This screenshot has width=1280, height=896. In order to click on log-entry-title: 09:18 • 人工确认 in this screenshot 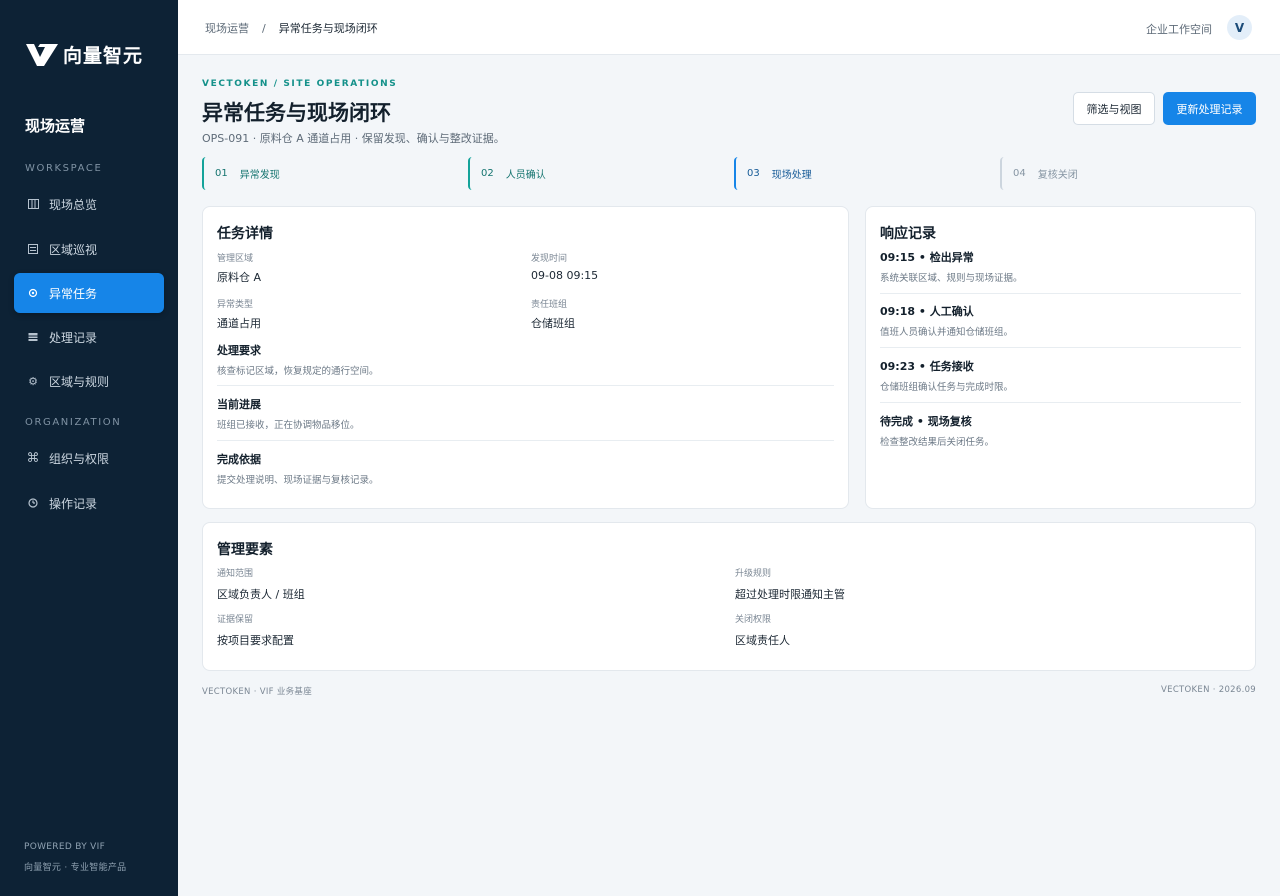, I will do `click(927, 311)`.